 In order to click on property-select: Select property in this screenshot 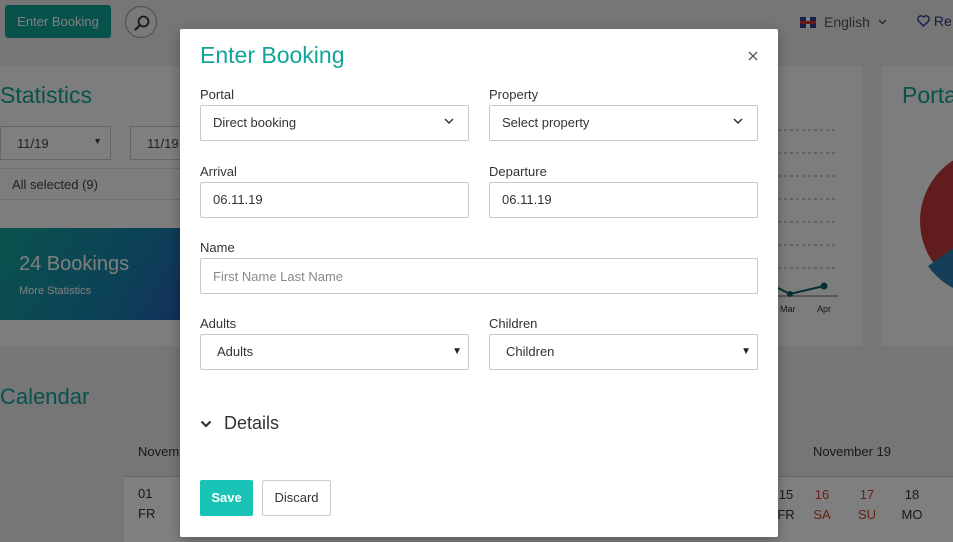, I will do `click(623, 123)`.